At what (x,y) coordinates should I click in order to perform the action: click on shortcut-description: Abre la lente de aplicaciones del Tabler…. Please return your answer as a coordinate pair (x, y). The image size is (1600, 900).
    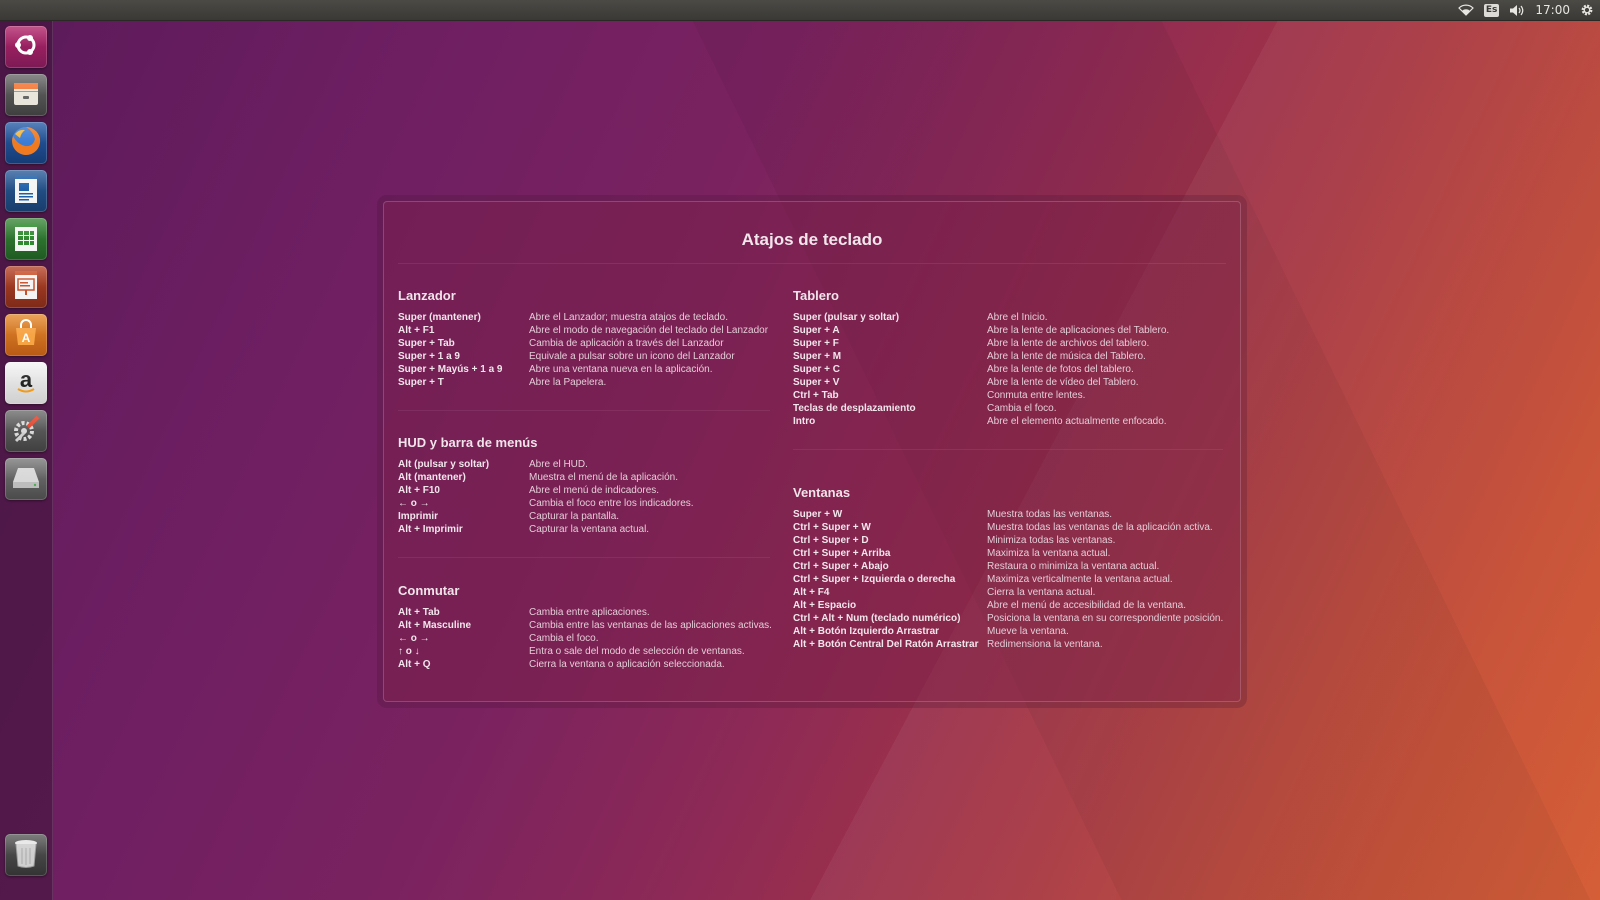
    Looking at the image, I should click on (1078, 330).